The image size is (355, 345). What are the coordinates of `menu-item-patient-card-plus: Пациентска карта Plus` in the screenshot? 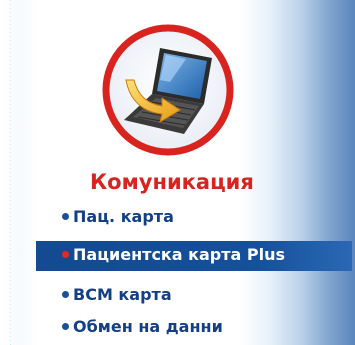 It's located at (194, 256).